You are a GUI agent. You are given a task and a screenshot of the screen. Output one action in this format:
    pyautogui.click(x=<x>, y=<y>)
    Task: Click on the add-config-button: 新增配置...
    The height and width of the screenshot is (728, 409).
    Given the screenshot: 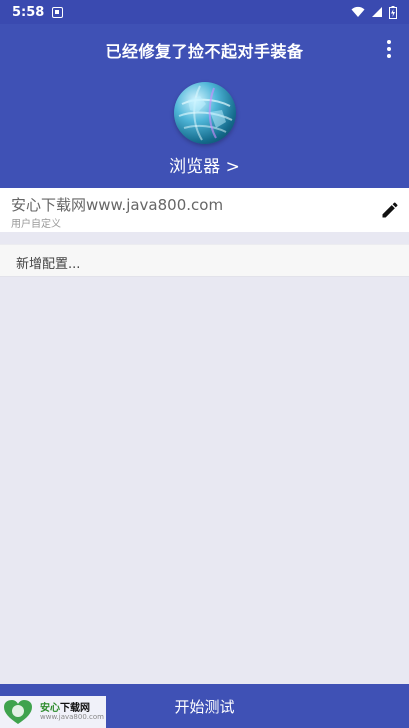 What is the action you would take?
    pyautogui.click(x=204, y=260)
    